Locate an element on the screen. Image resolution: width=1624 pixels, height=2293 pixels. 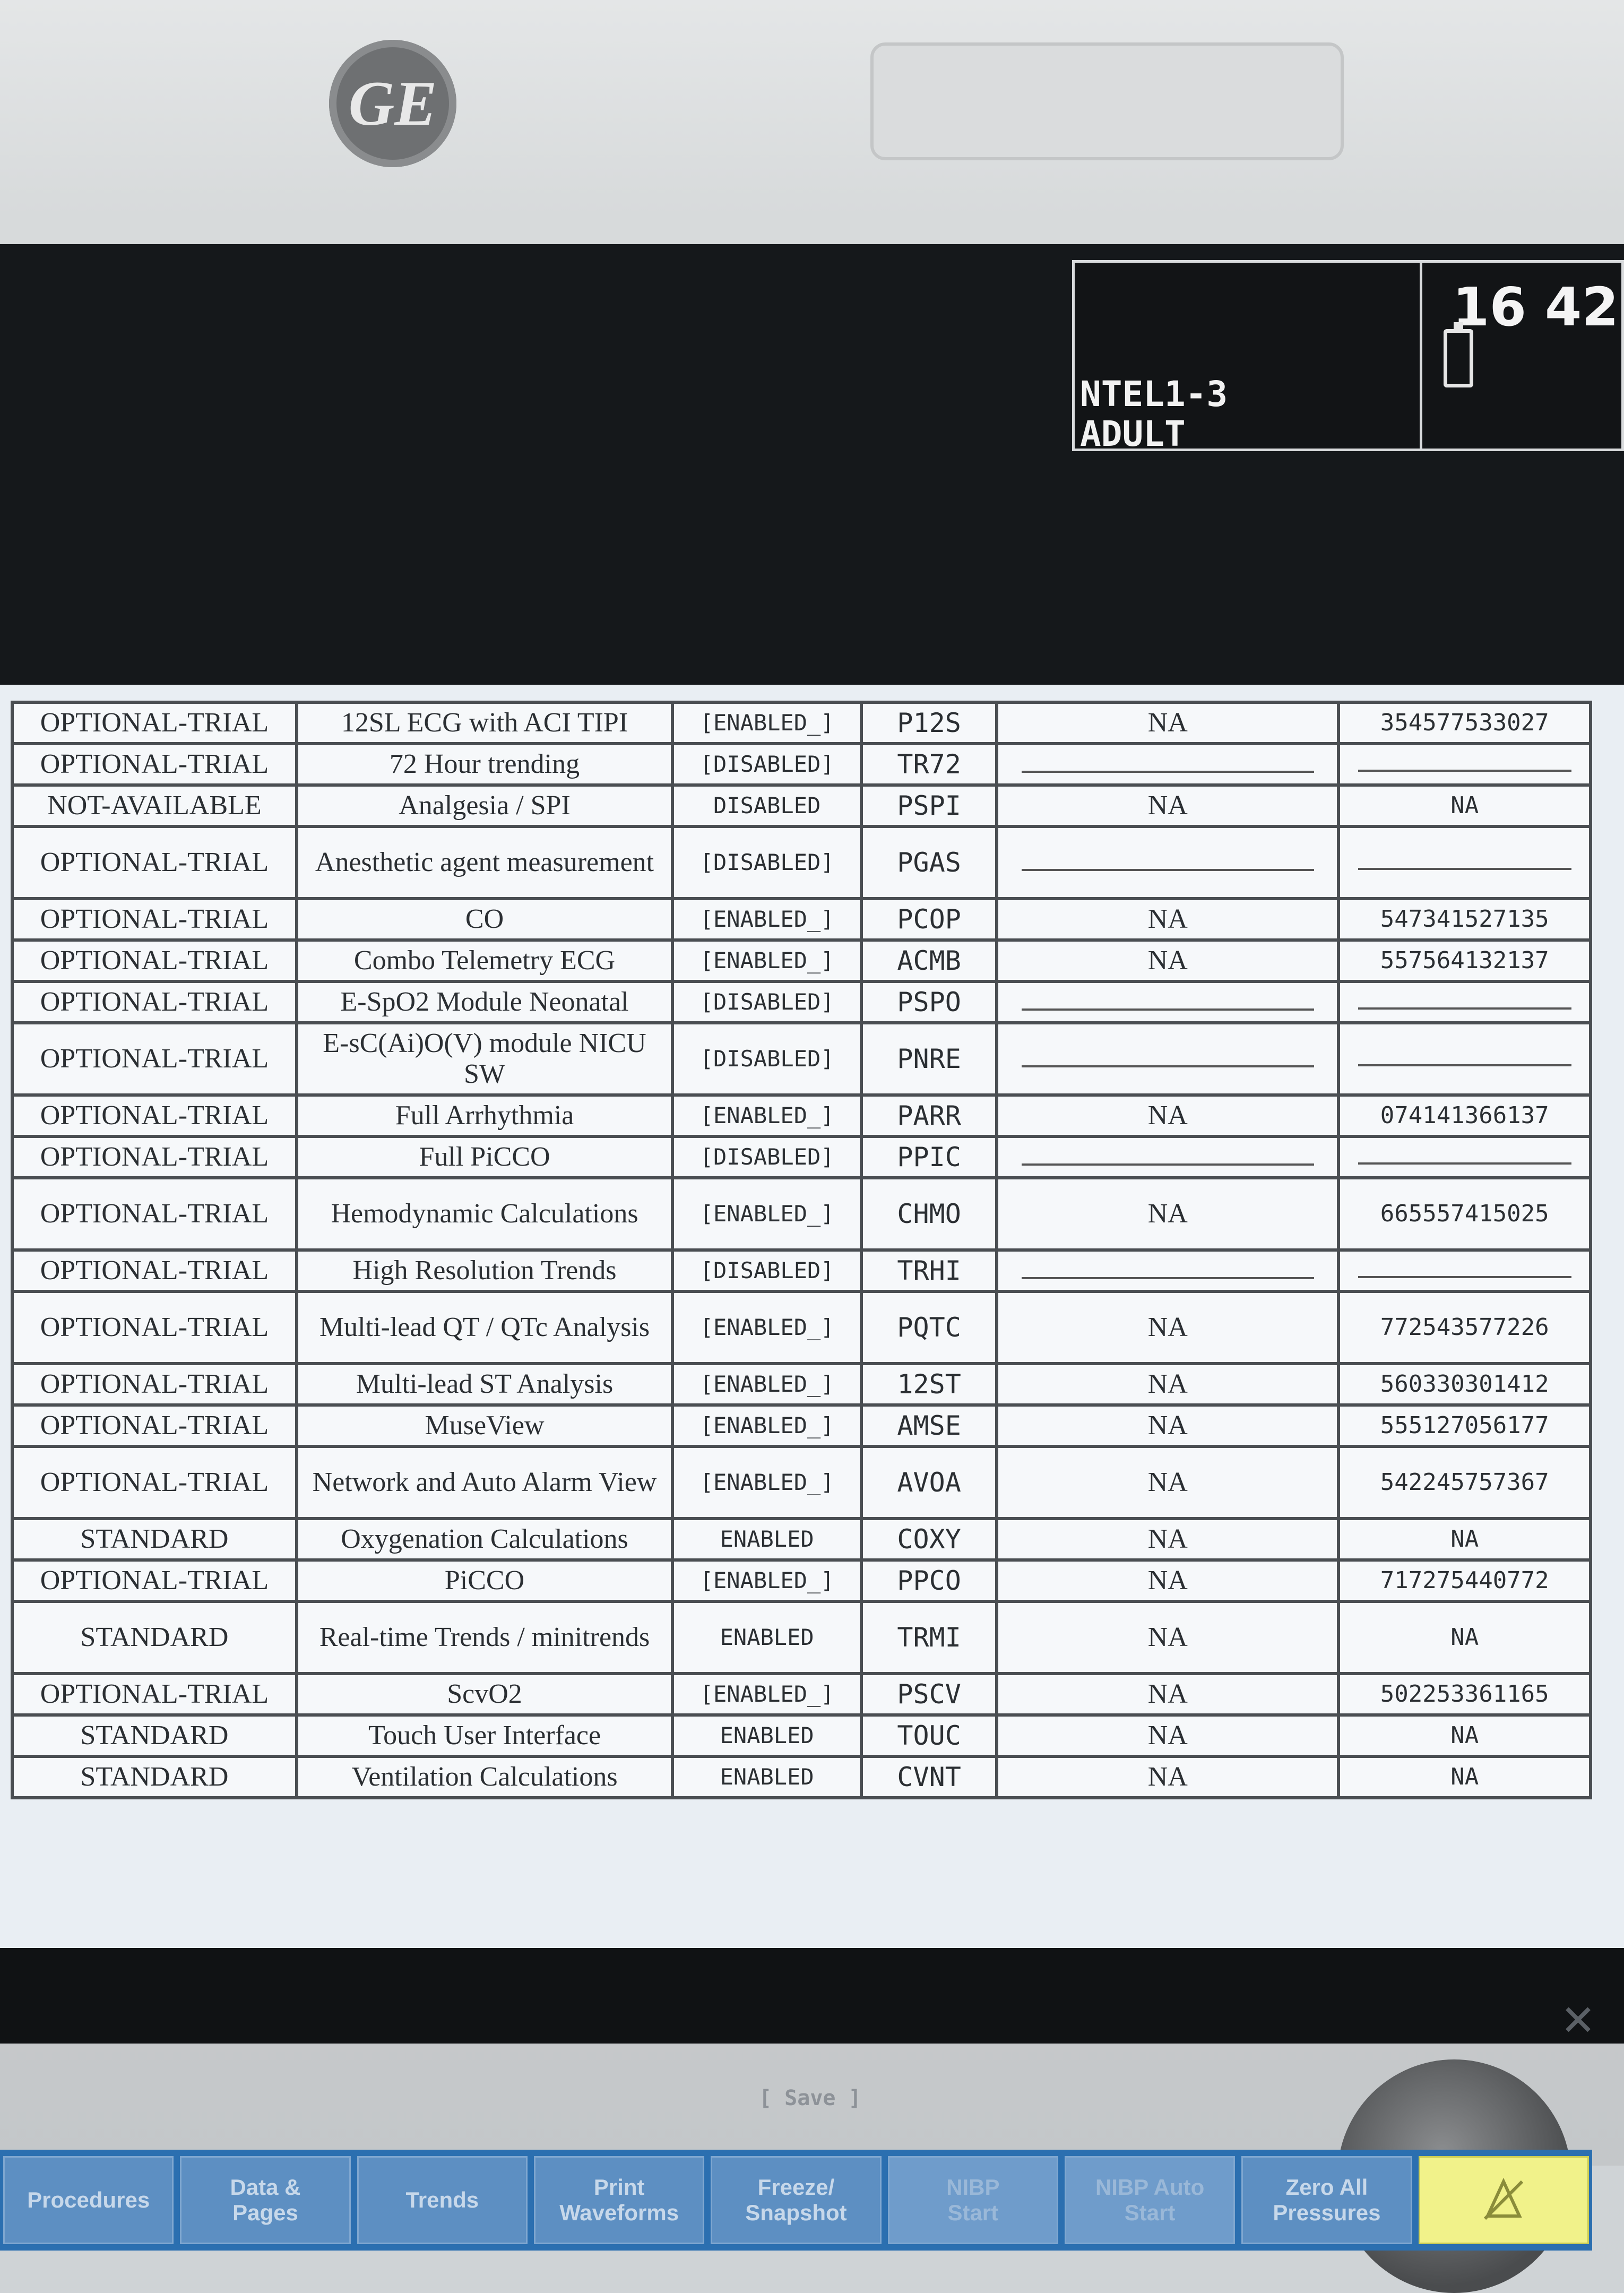
option-status: STANDARD is located at coordinates (154, 1735).